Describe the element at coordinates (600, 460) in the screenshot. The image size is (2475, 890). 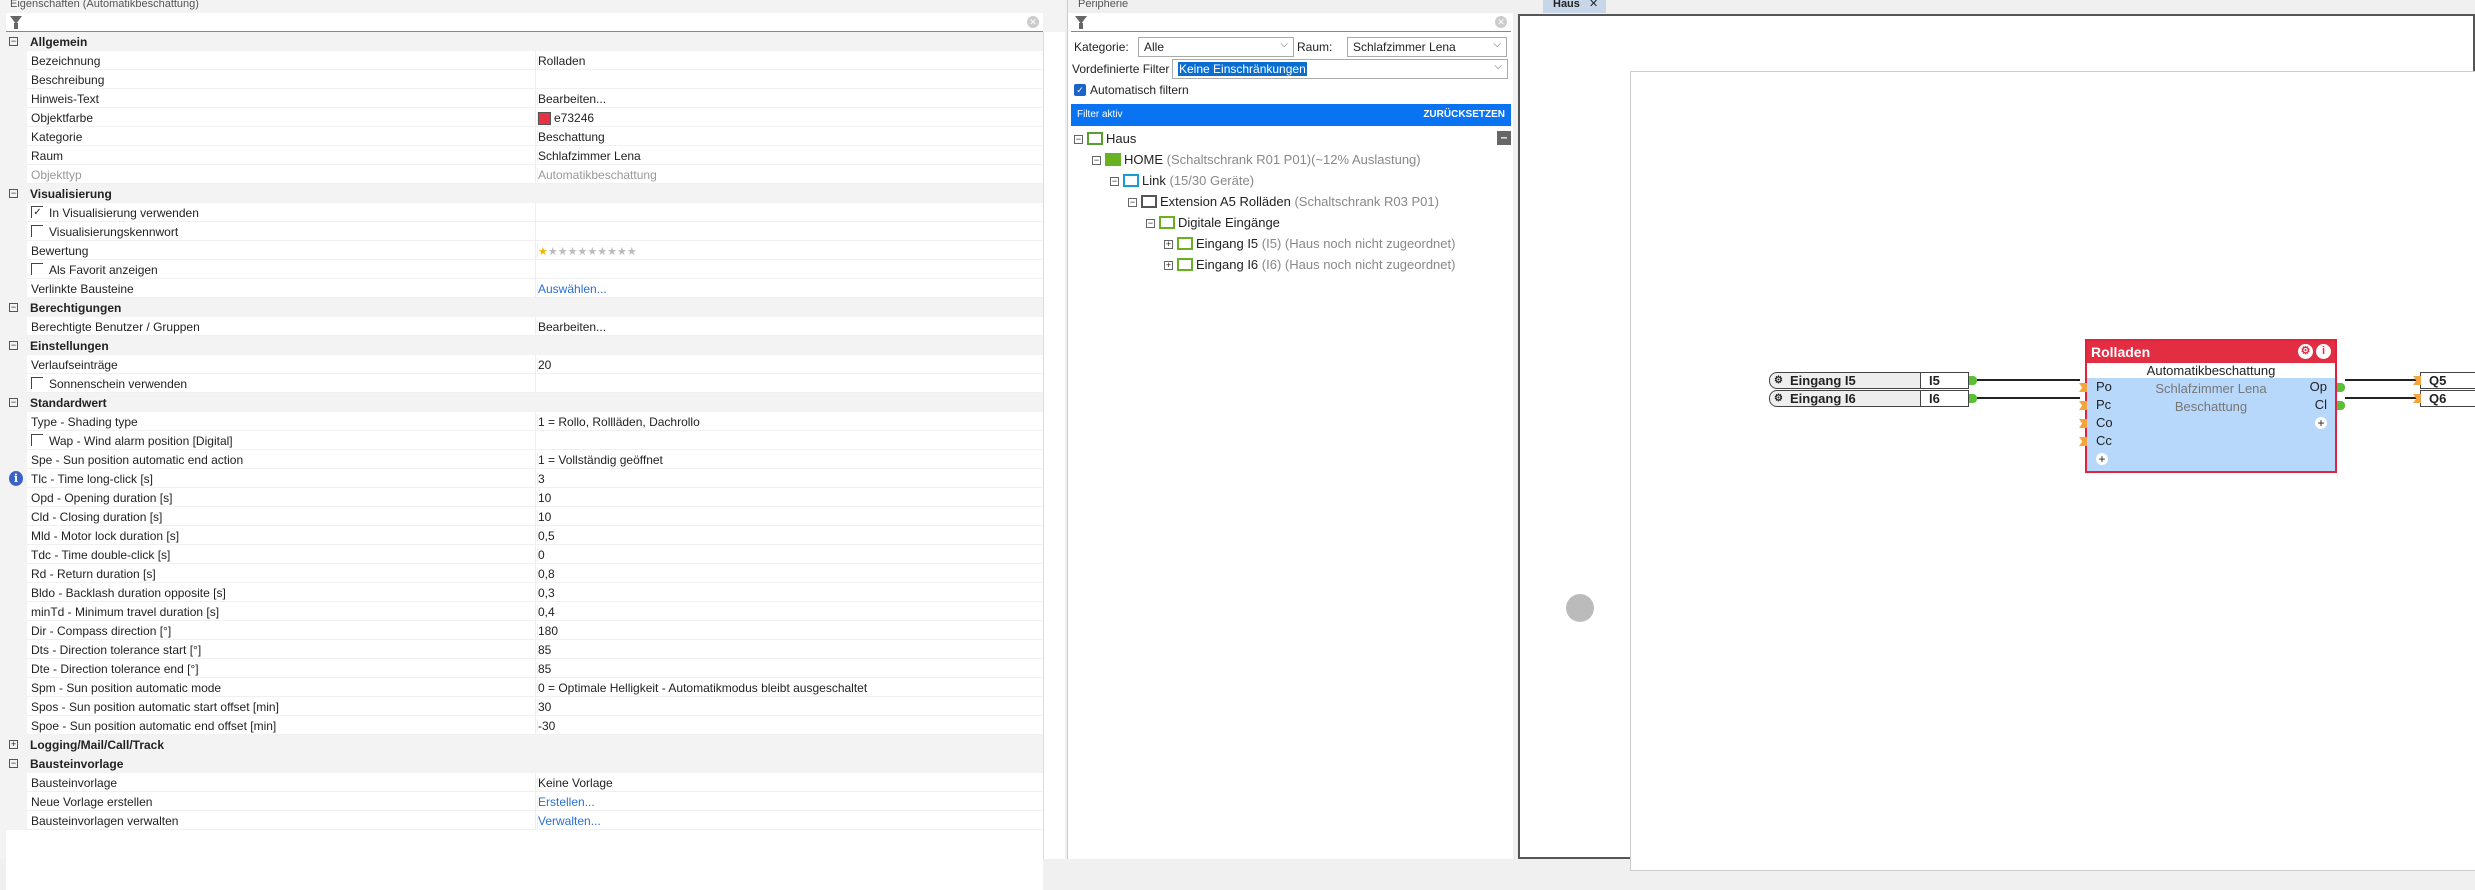
I see `property-value: 1 = Vollständig geöffnet` at that location.